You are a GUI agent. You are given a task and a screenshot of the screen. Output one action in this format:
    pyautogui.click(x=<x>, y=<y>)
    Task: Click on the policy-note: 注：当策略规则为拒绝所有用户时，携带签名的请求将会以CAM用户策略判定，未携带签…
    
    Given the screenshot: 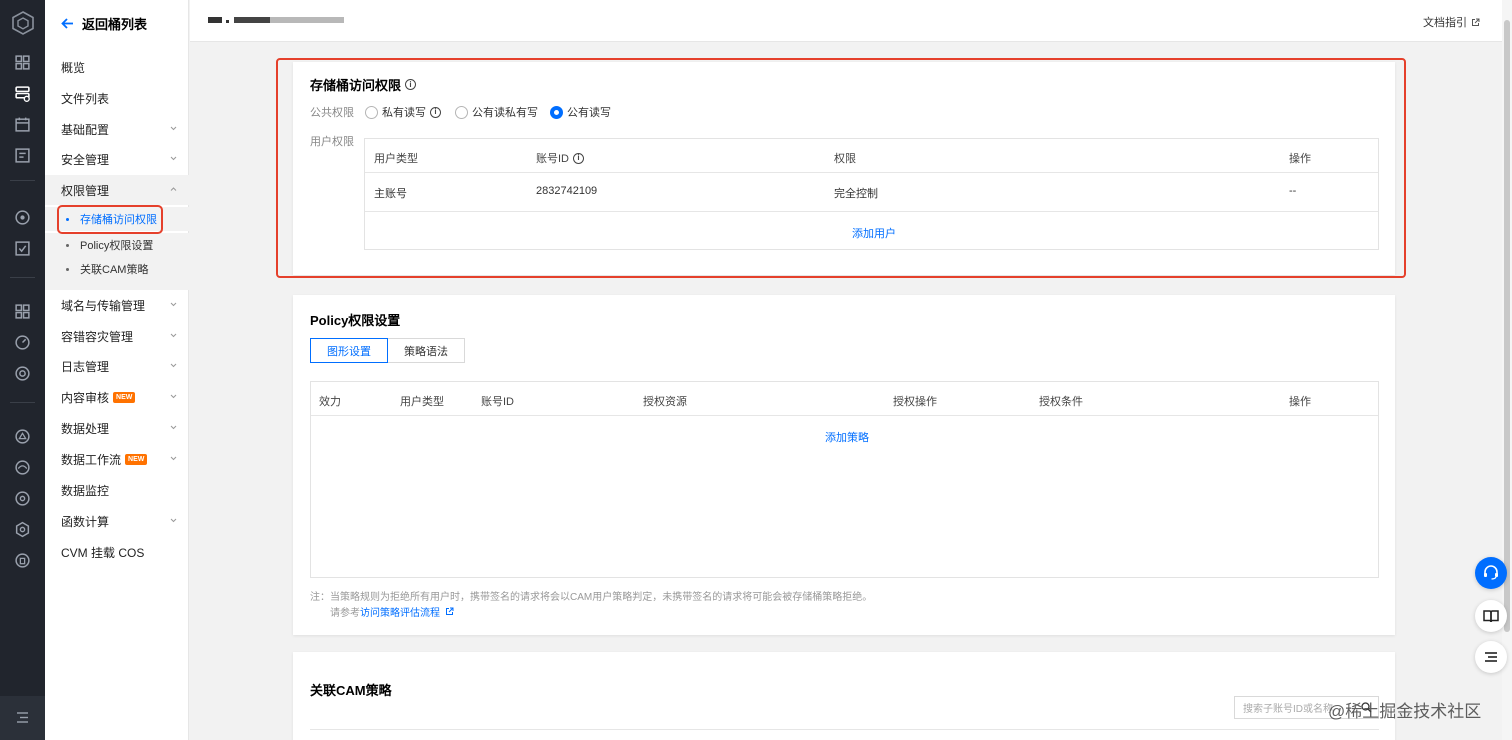 What is the action you would take?
    pyautogui.click(x=591, y=597)
    